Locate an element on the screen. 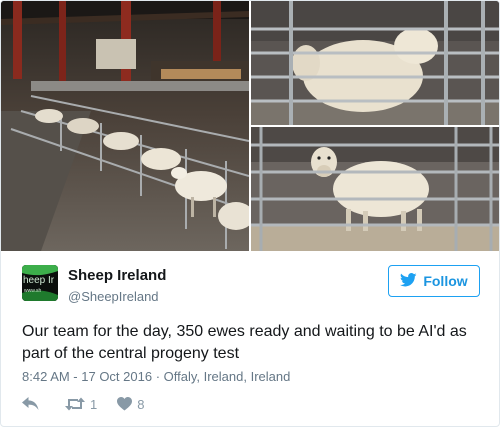  author-screen-name: @SheepIreland is located at coordinates (113, 296).